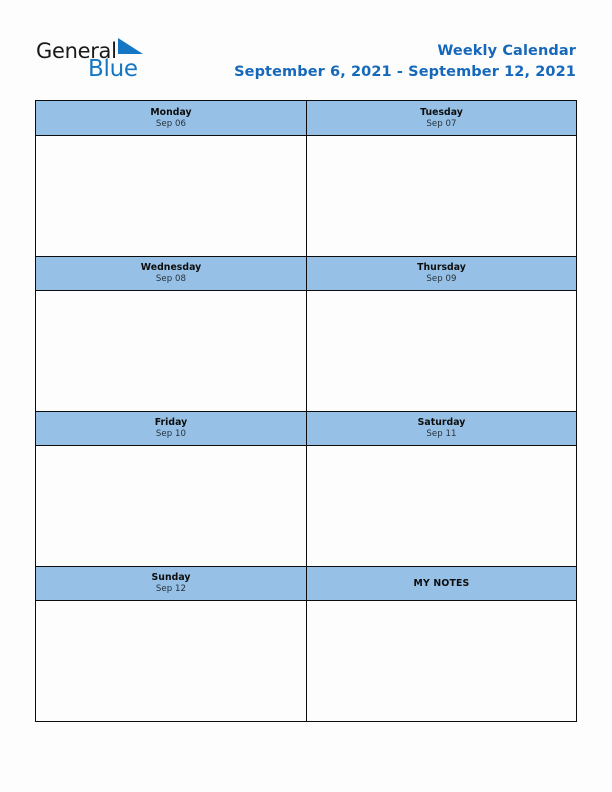  I want to click on day-header-monday: Monday Sep 06, so click(171, 118).